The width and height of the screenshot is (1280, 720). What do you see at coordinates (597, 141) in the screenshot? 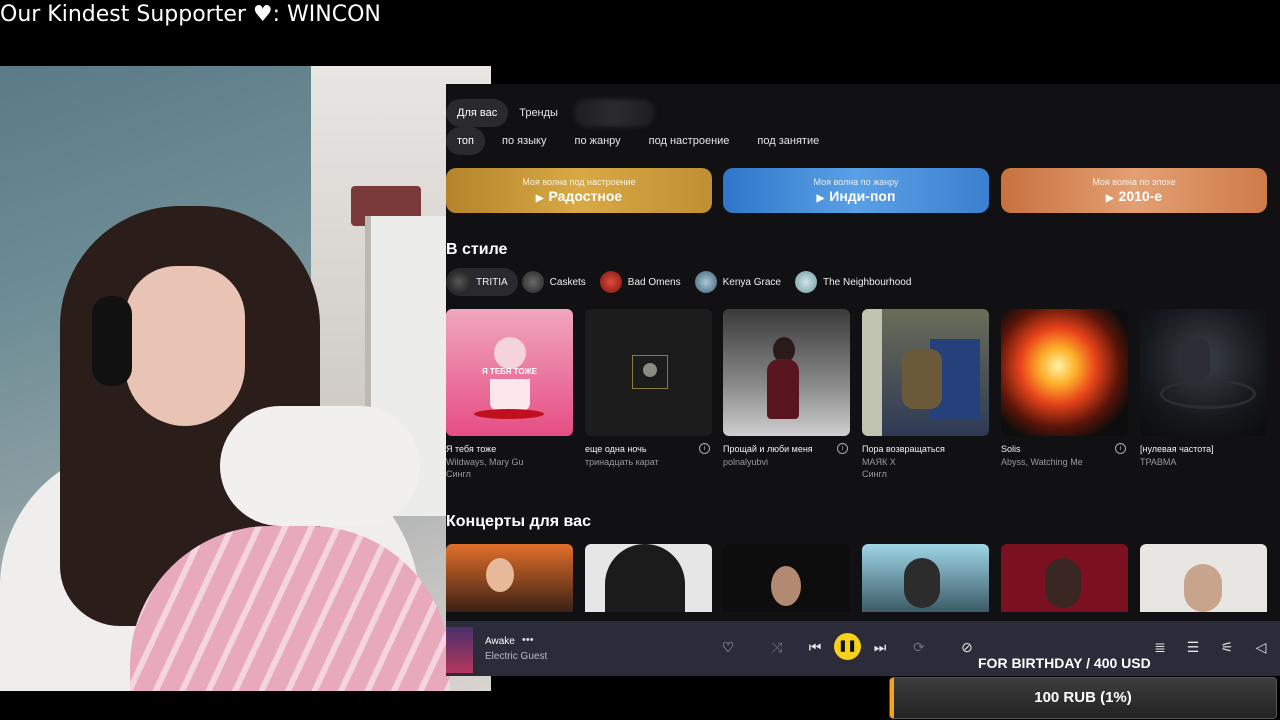
I see `filter-by-genre: по жанру` at bounding box center [597, 141].